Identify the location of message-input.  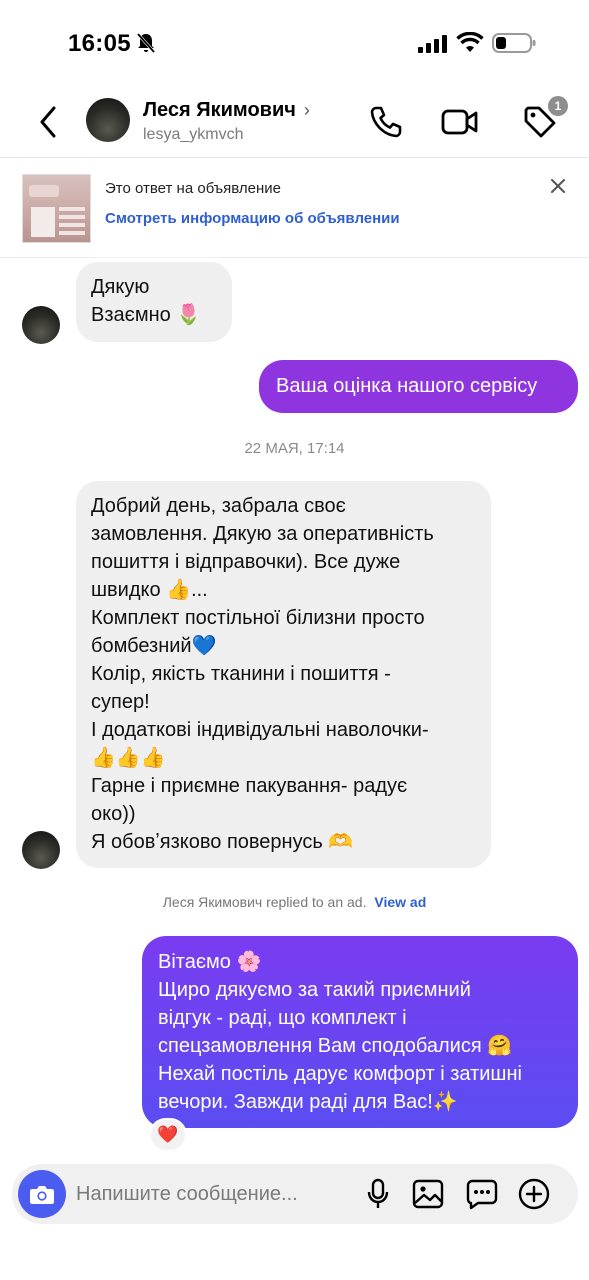
(211, 1194).